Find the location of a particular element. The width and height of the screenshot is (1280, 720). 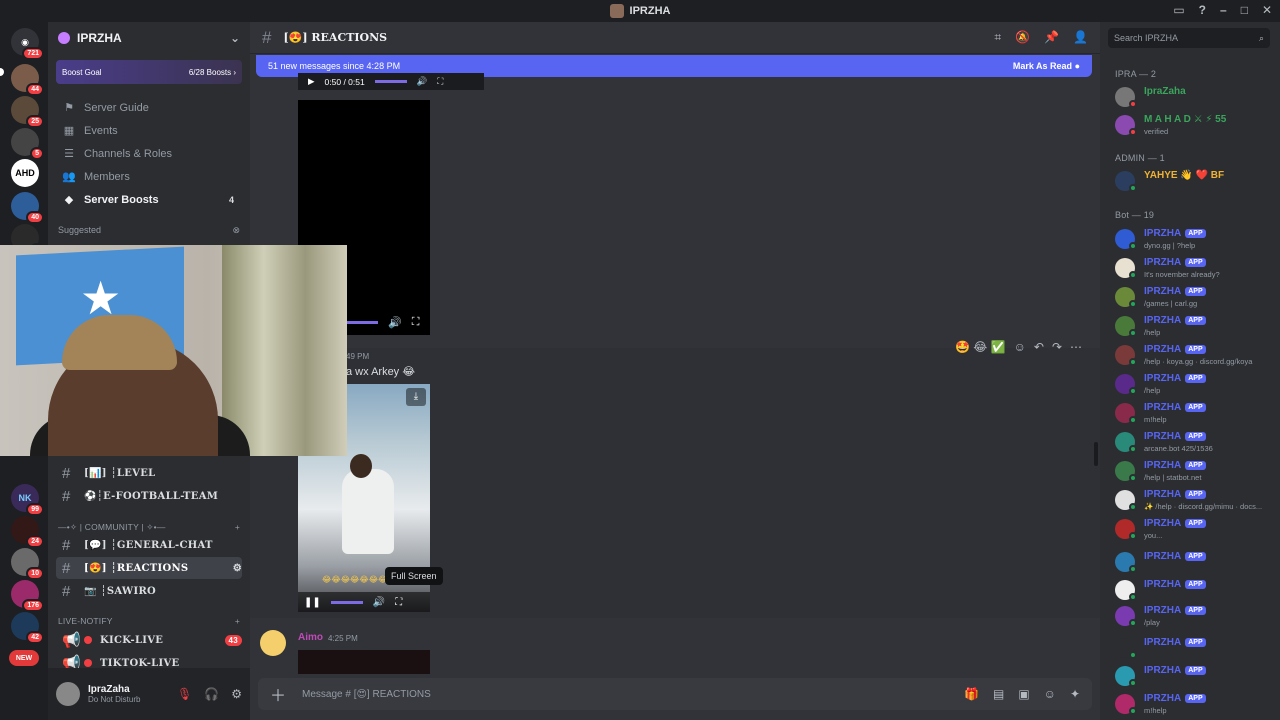

member-yahye: YAHYE 👋 ❤️ BF is located at coordinates (1195, 182).